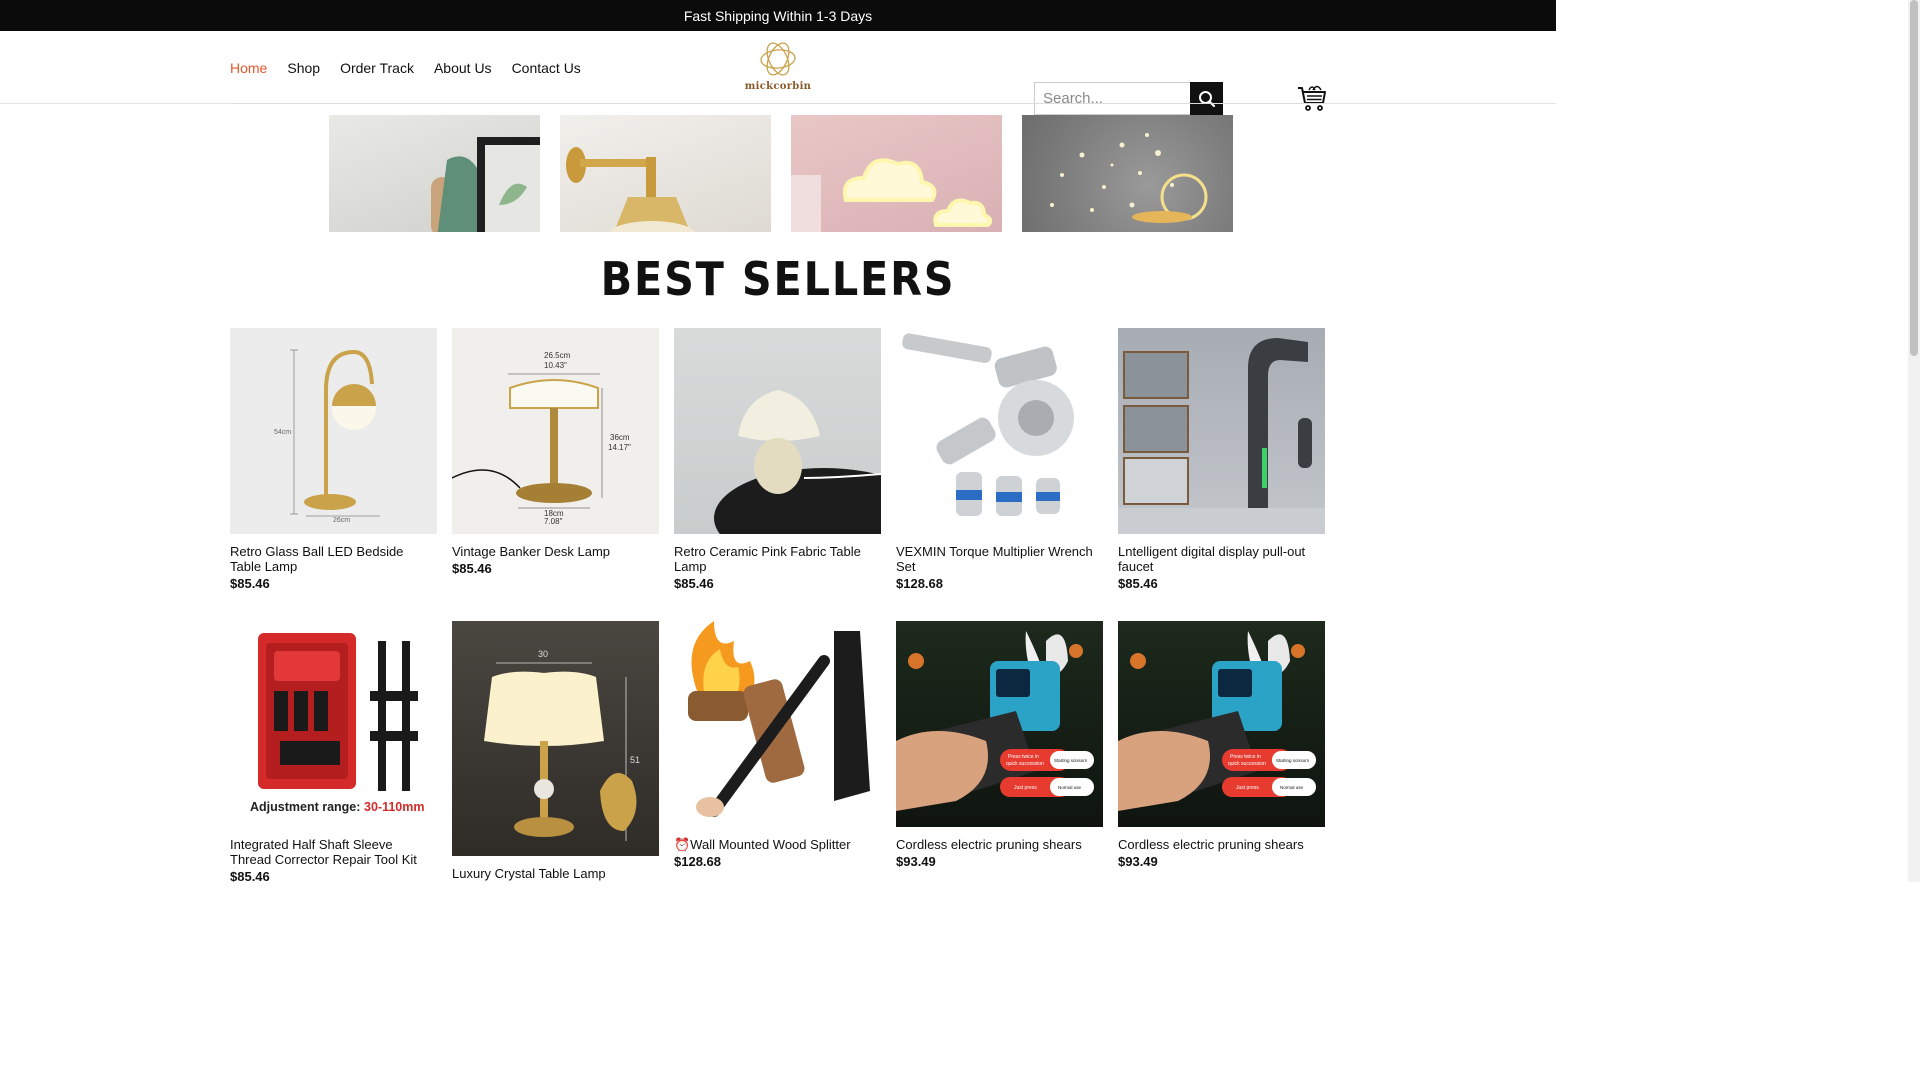  I want to click on dimension-top: 26.5cm, so click(557, 355).